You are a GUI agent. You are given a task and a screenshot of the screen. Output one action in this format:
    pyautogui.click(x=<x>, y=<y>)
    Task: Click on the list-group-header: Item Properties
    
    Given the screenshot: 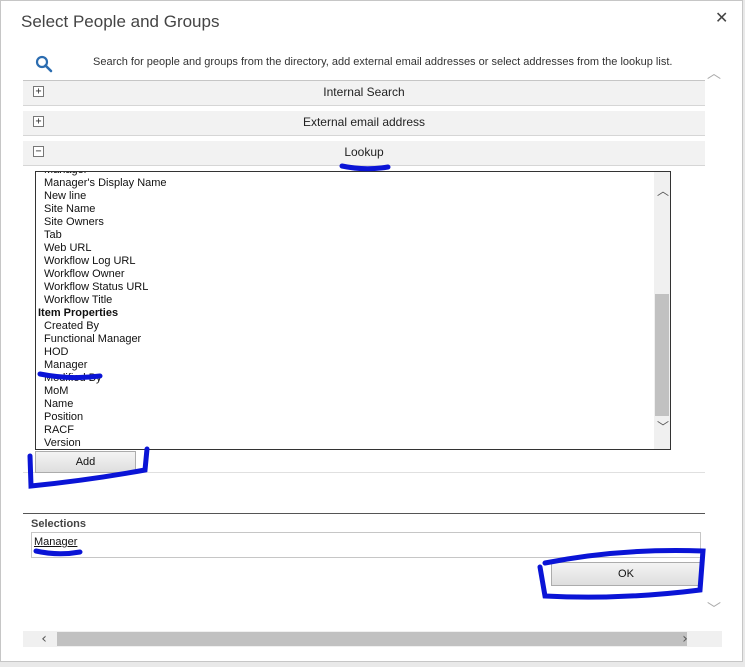 What is the action you would take?
    pyautogui.click(x=78, y=313)
    